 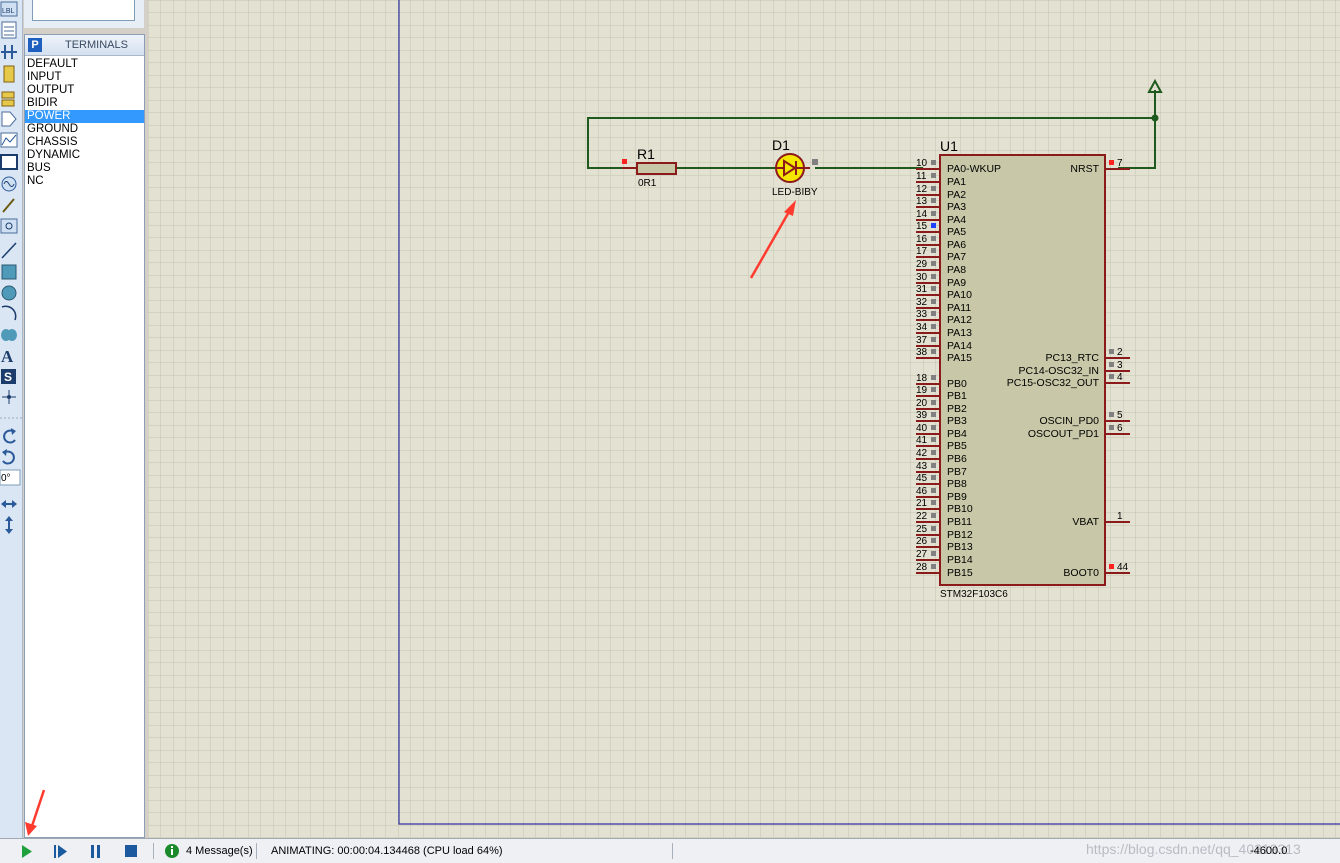 I want to click on object-selector-header: P TERMINALS, so click(x=84, y=45).